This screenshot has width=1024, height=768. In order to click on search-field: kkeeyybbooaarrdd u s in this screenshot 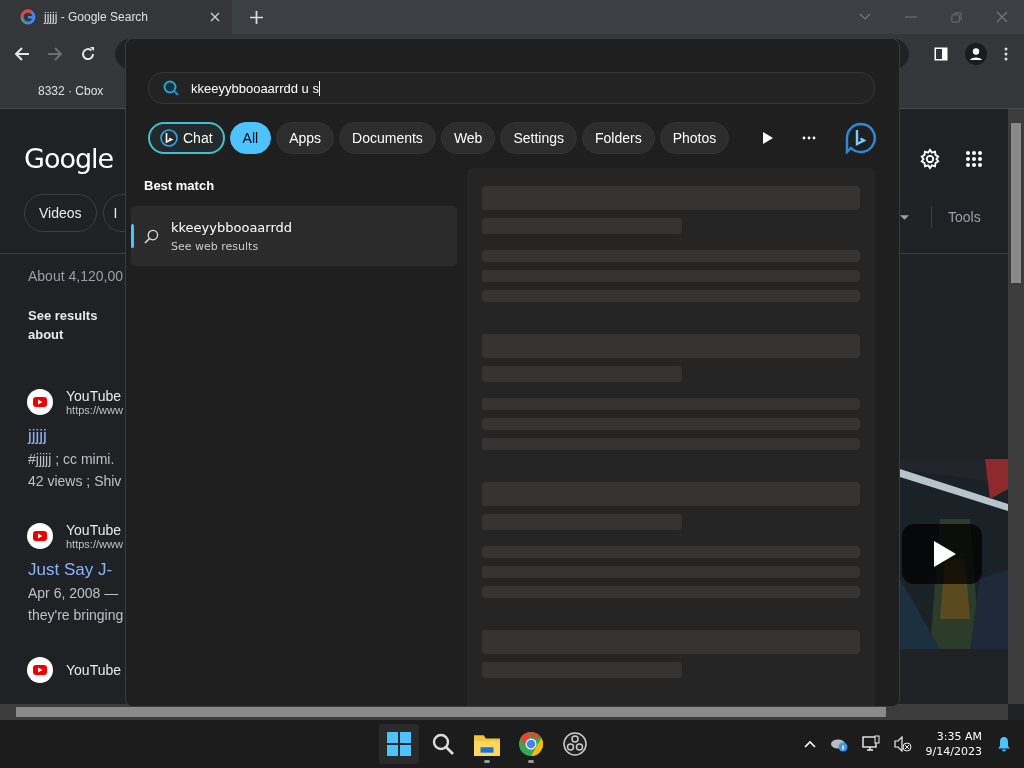, I will do `click(511, 88)`.